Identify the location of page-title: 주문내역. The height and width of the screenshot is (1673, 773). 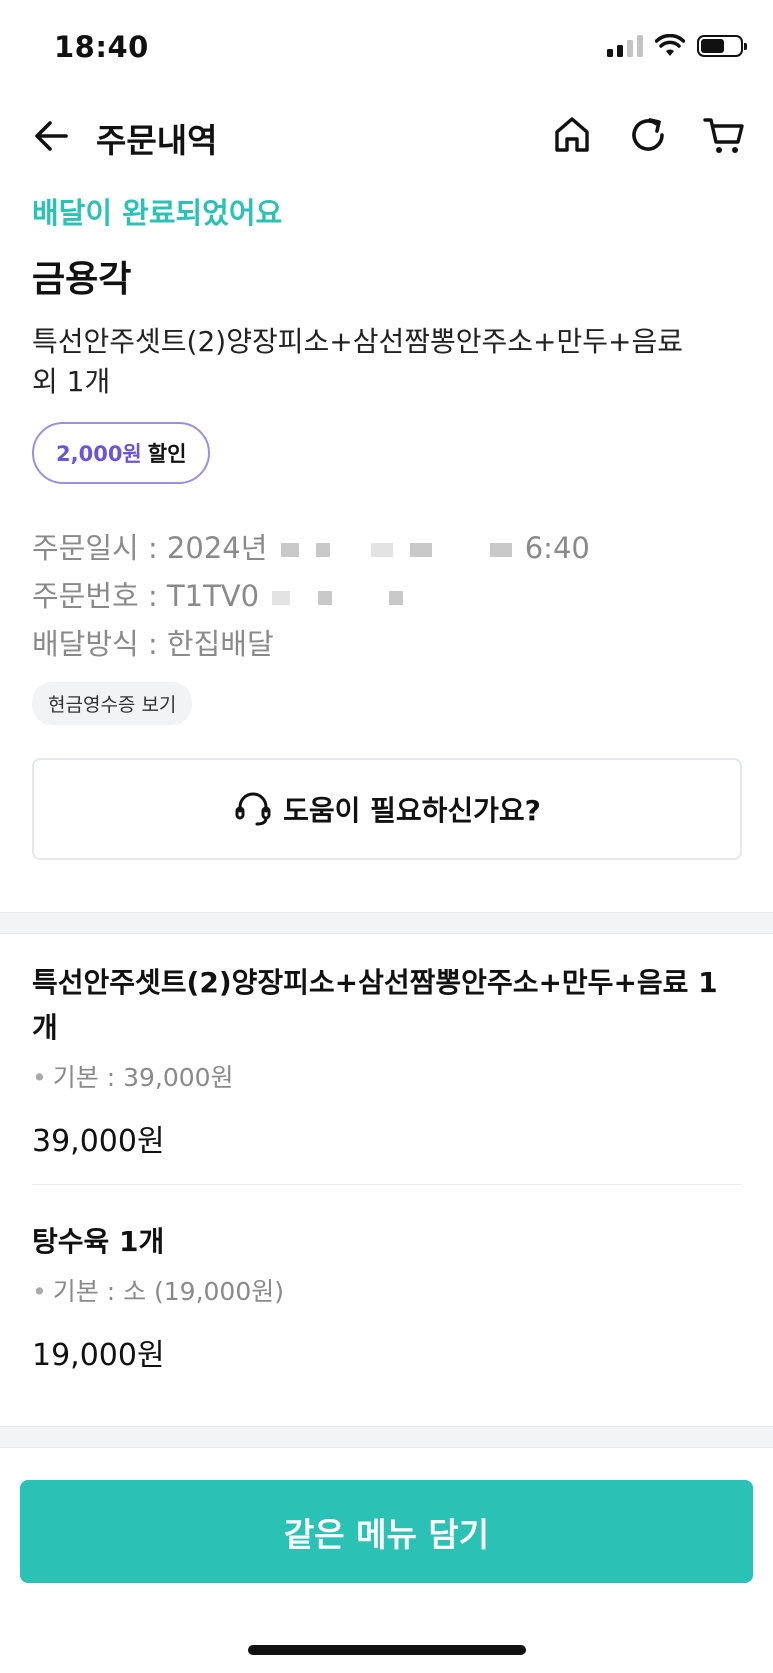
(157, 140).